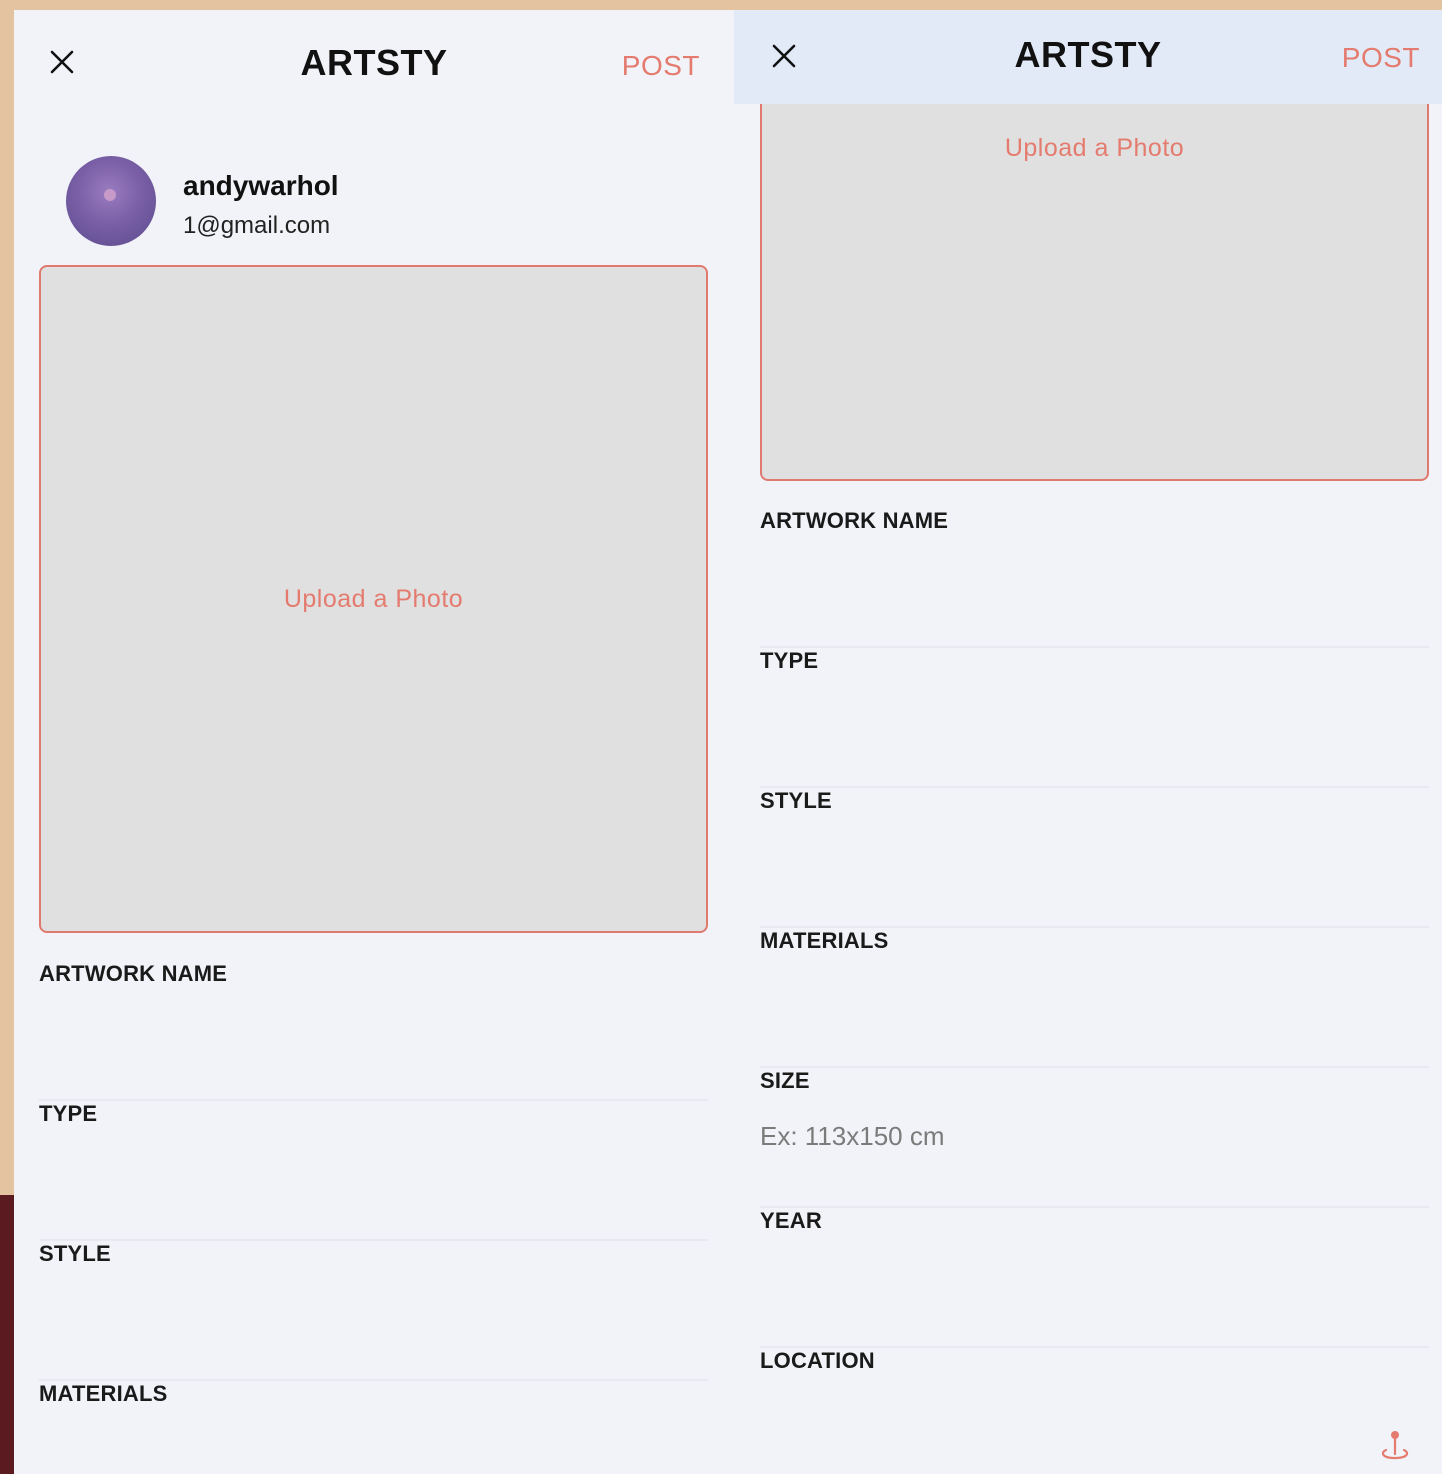  I want to click on year-input, so click(1094, 1276).